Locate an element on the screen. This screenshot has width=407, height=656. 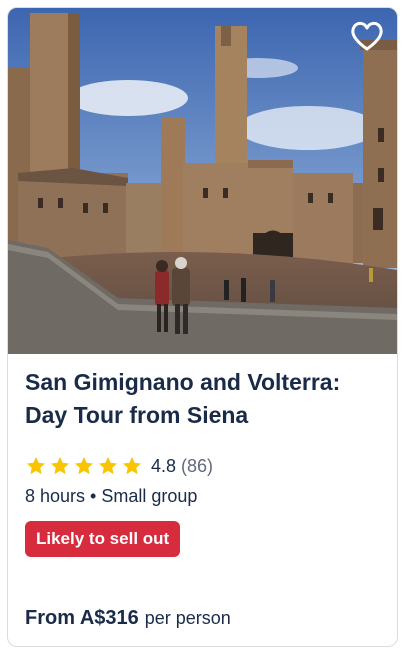
star-rating is located at coordinates (84, 466).